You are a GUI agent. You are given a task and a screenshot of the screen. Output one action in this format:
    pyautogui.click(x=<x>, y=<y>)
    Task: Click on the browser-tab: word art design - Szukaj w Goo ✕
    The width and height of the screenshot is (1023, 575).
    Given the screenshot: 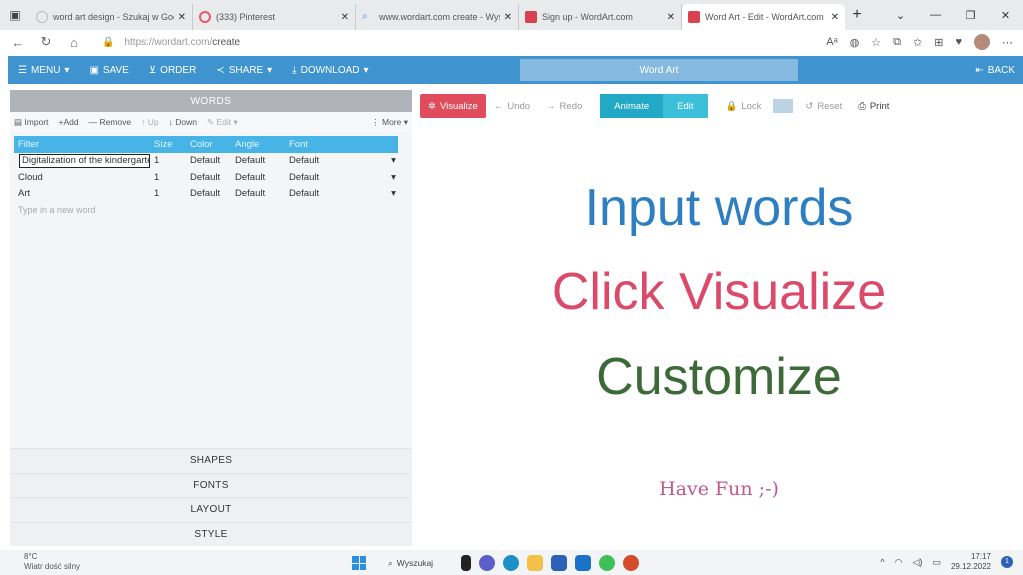 What is the action you would take?
    pyautogui.click(x=111, y=17)
    